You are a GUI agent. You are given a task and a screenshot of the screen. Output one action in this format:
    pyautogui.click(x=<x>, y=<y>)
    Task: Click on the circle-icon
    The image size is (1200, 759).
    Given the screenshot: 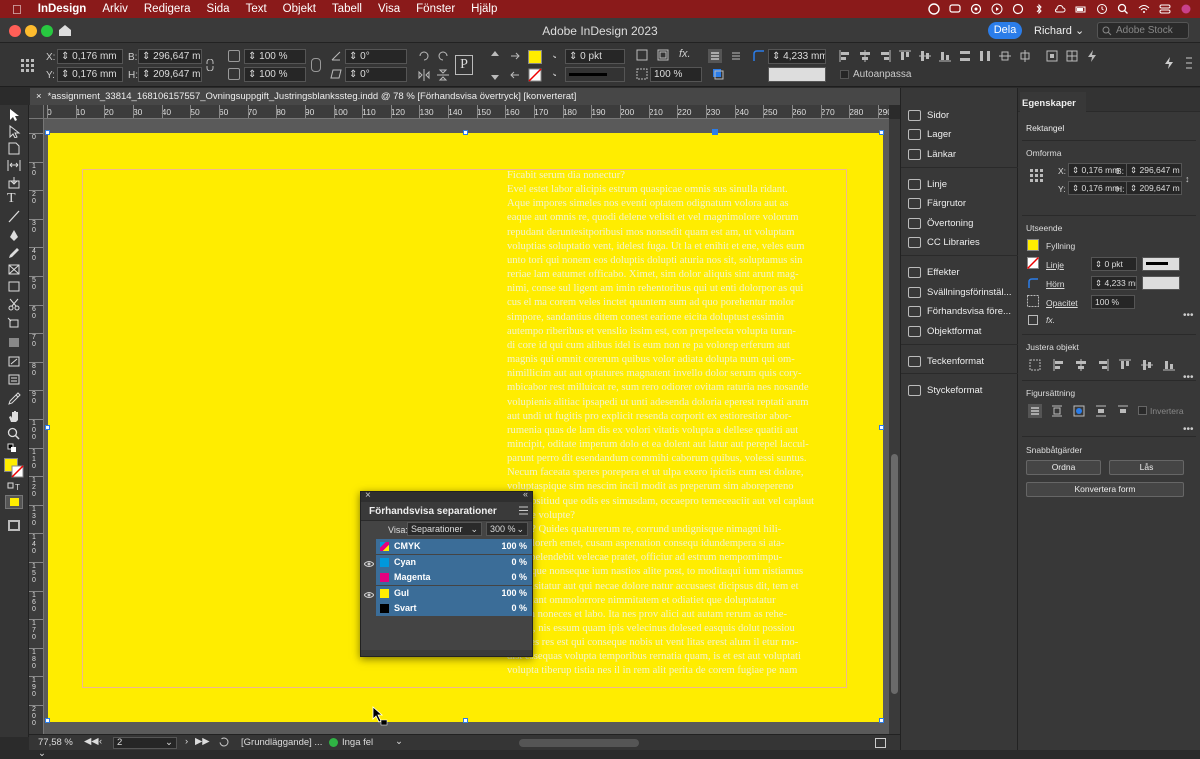 What is the action you would take?
    pyautogui.click(x=1018, y=9)
    